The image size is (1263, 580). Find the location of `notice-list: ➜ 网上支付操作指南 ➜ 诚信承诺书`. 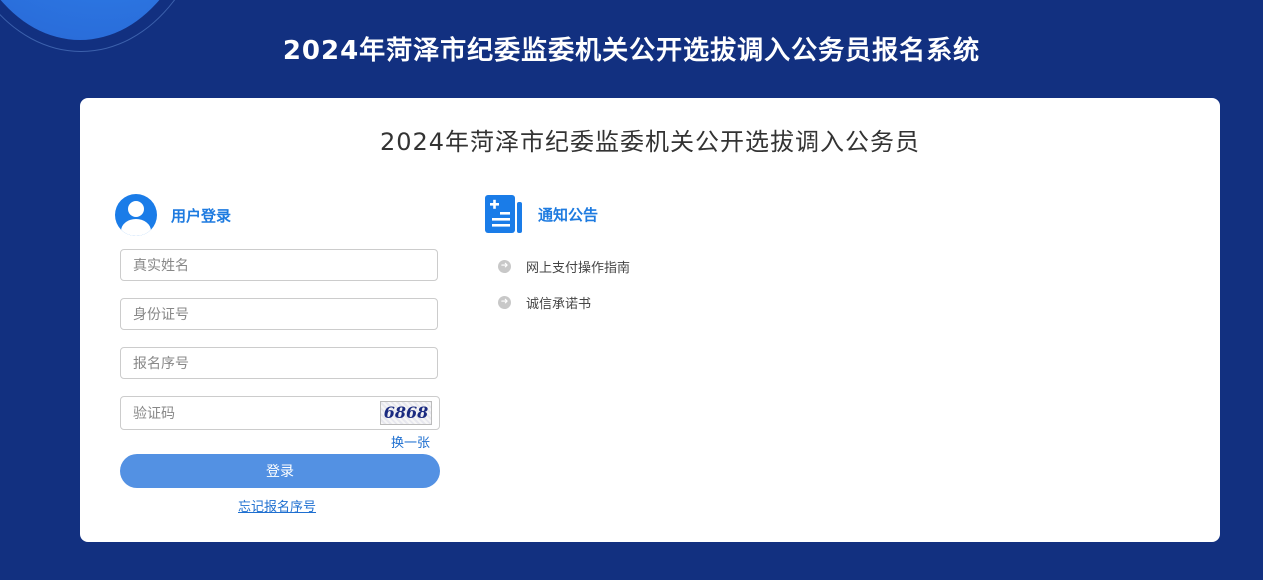

notice-list: ➜ 网上支付操作指南 ➜ 诚信承诺书 is located at coordinates (564, 292).